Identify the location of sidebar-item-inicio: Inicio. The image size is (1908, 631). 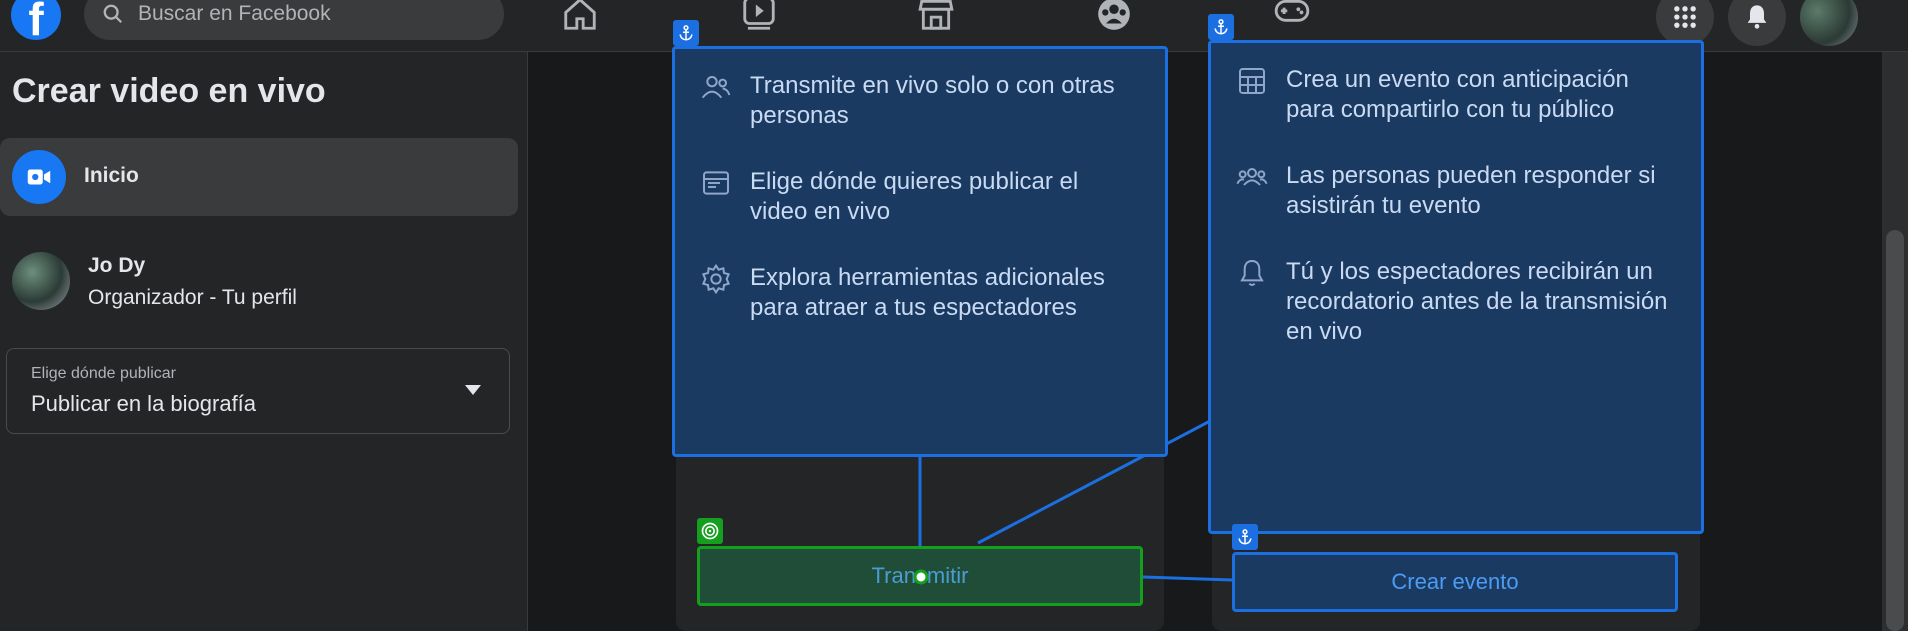
(259, 177).